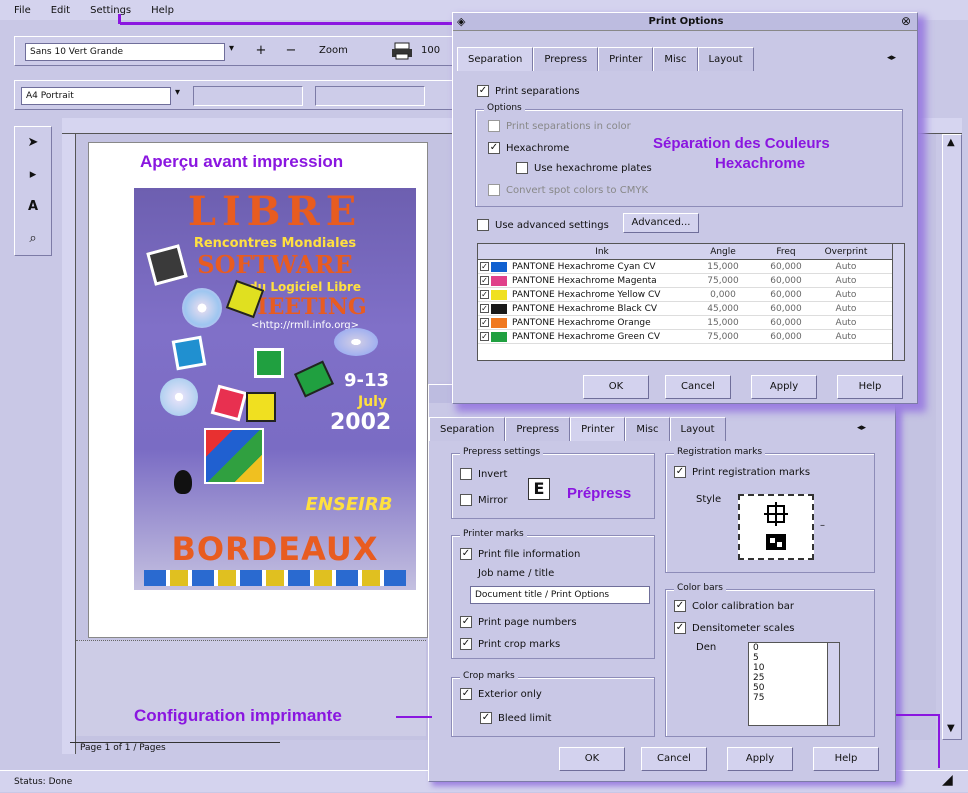 The width and height of the screenshot is (968, 793). I want to click on print-crop-marks-option: ✓ Print crop marks, so click(510, 644).